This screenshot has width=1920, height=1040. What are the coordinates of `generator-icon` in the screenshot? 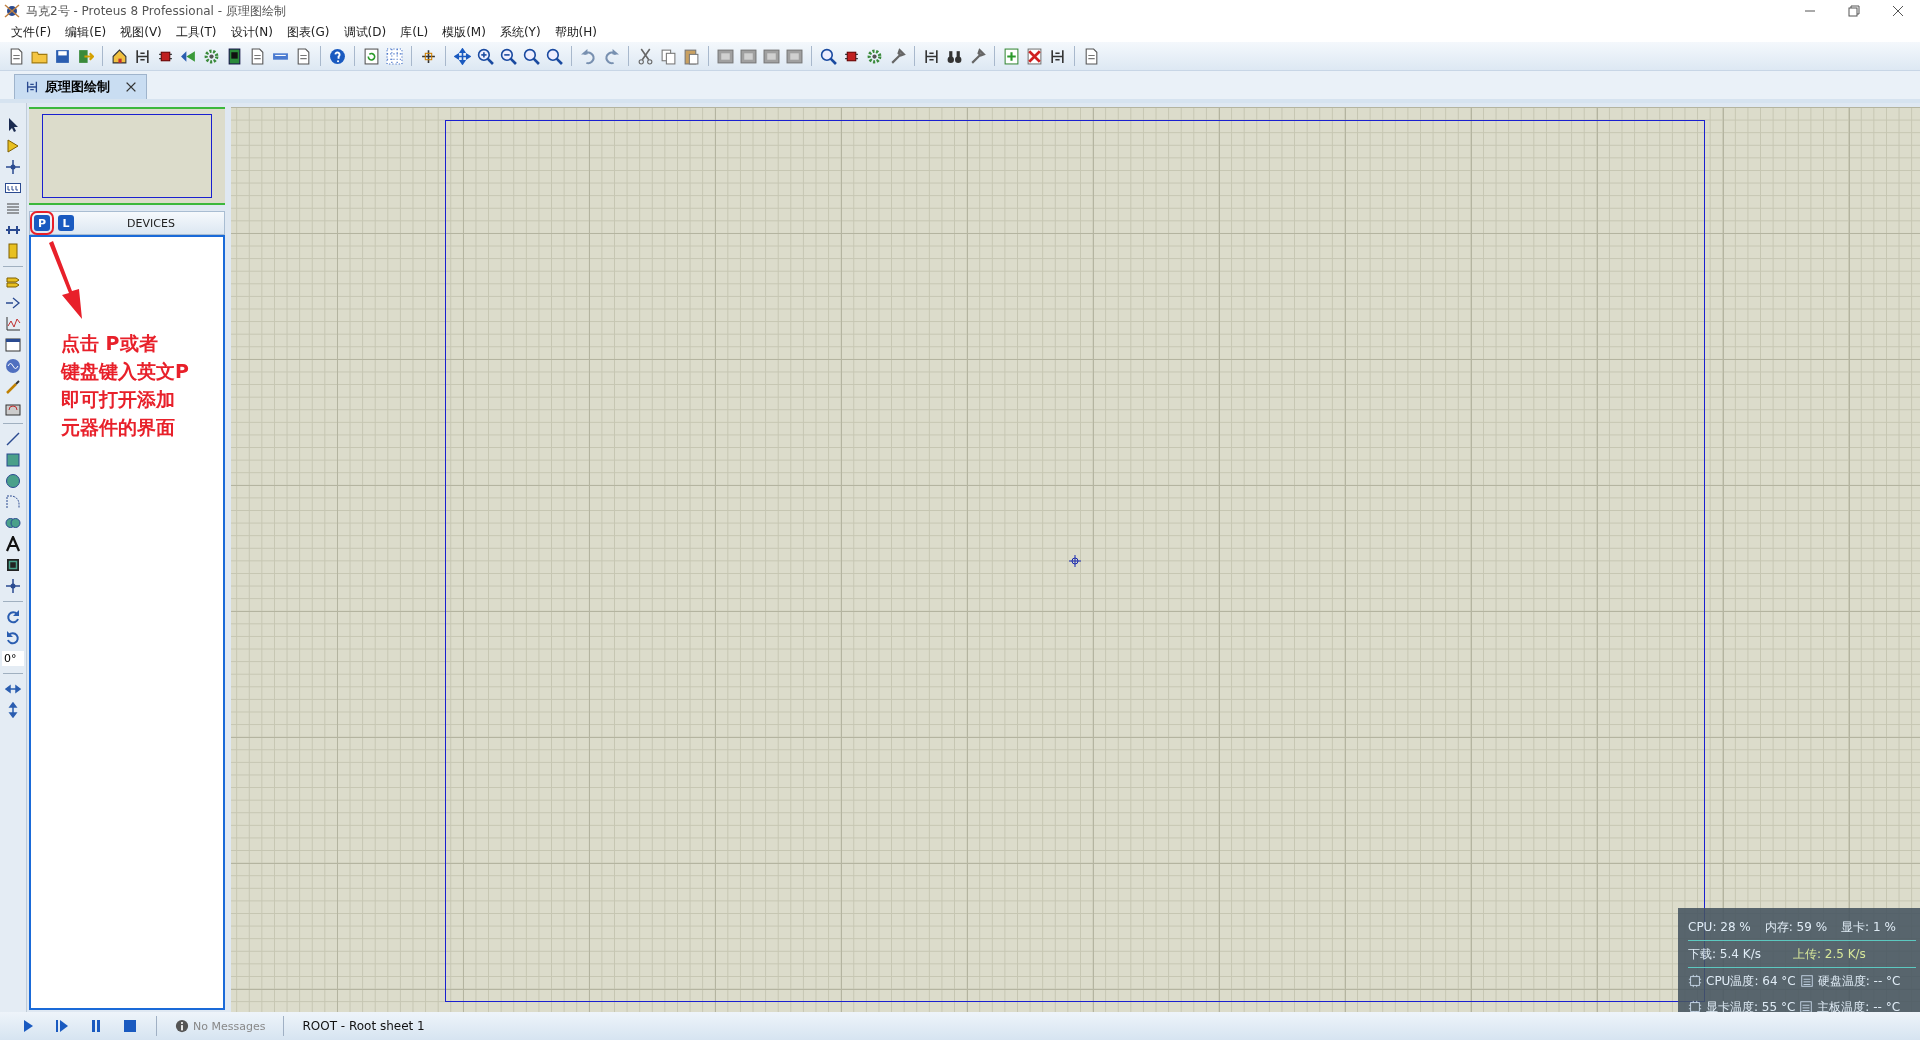 It's located at (13, 366).